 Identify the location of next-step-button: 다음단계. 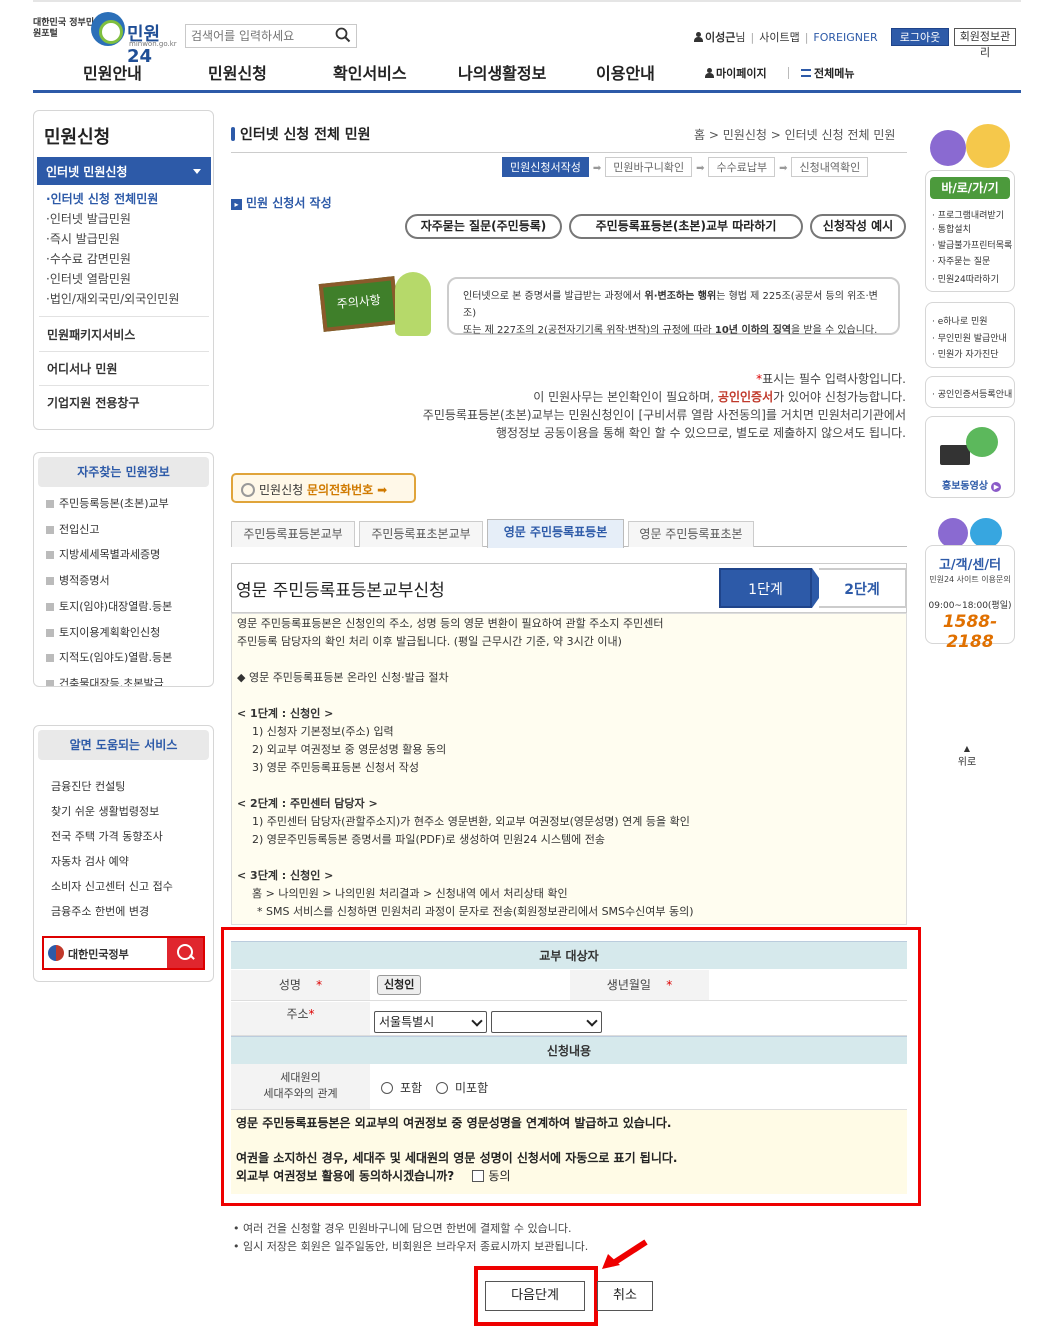
(535, 1296).